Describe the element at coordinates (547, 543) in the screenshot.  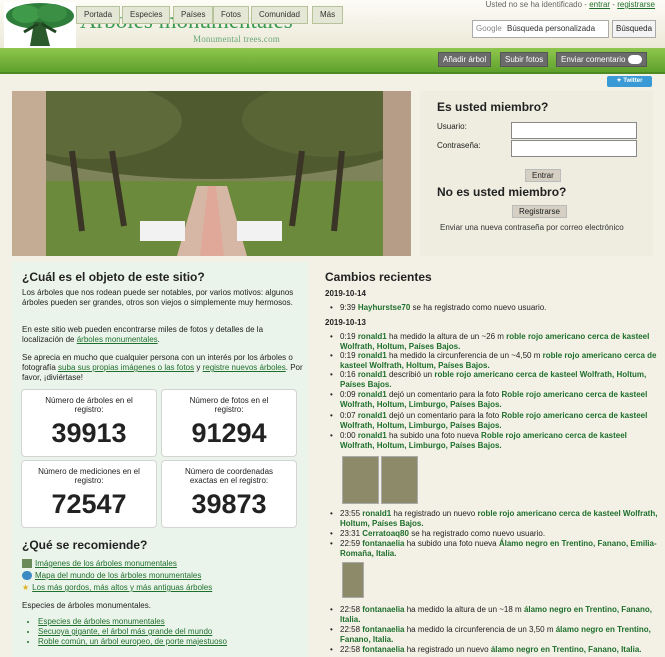
I see `change-tree: Álamo negro en Trentino,` at that location.